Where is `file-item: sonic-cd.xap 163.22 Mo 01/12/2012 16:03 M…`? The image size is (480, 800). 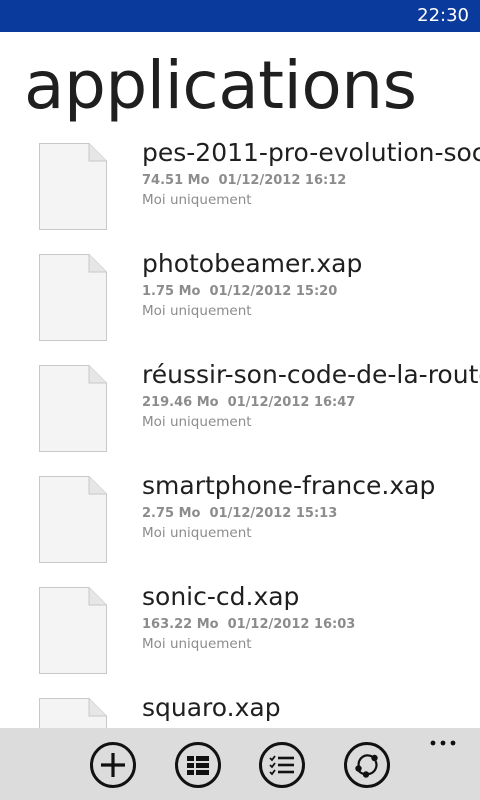
file-item: sonic-cd.xap 163.22 Mo 01/12/2012 16:03 M… is located at coordinates (240, 638).